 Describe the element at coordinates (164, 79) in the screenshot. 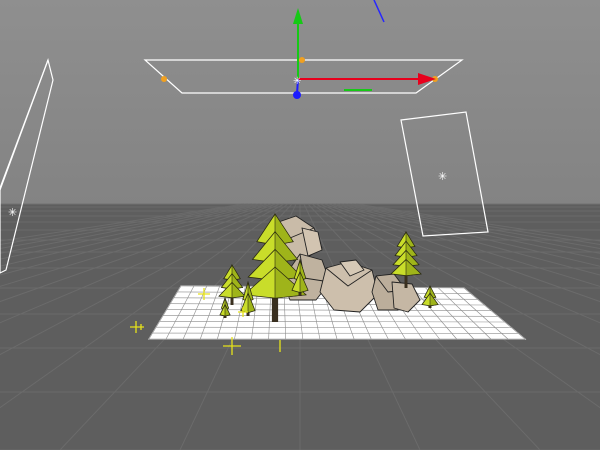

I see `plane-handle-left` at that location.